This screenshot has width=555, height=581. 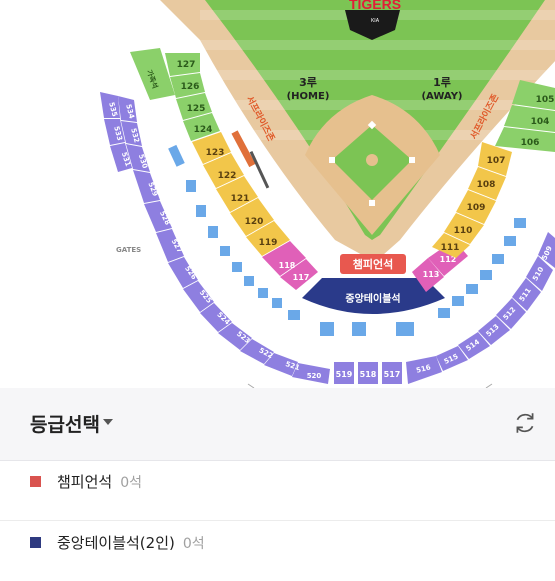 What do you see at coordinates (375, 21) in the screenshot?
I see `svg-text: KIA` at bounding box center [375, 21].